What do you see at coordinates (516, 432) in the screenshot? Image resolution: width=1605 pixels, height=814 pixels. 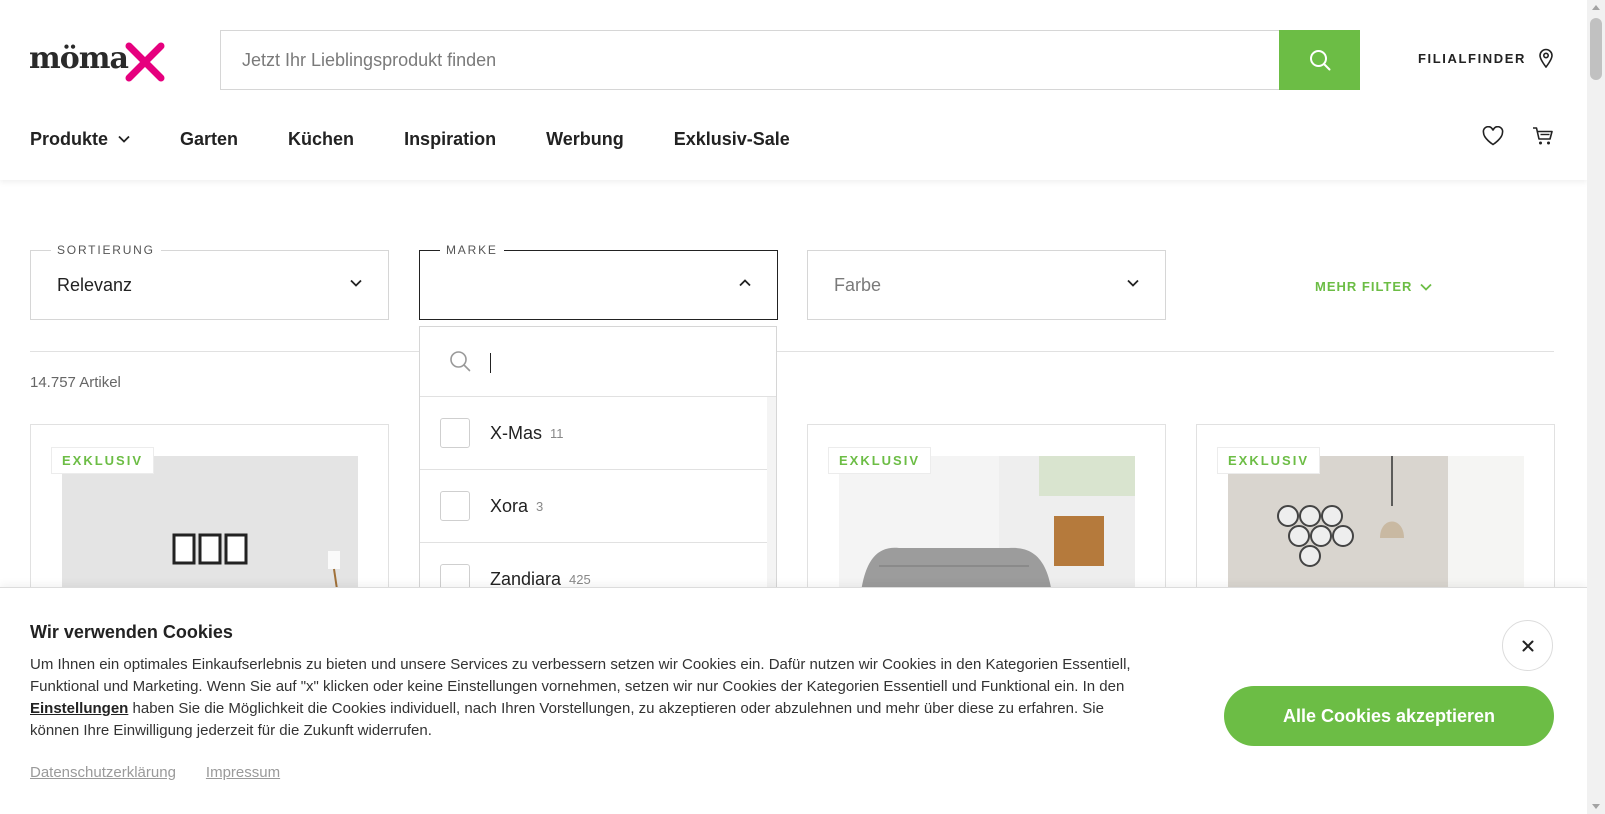 I see `brand-option-label: X-Mas` at bounding box center [516, 432].